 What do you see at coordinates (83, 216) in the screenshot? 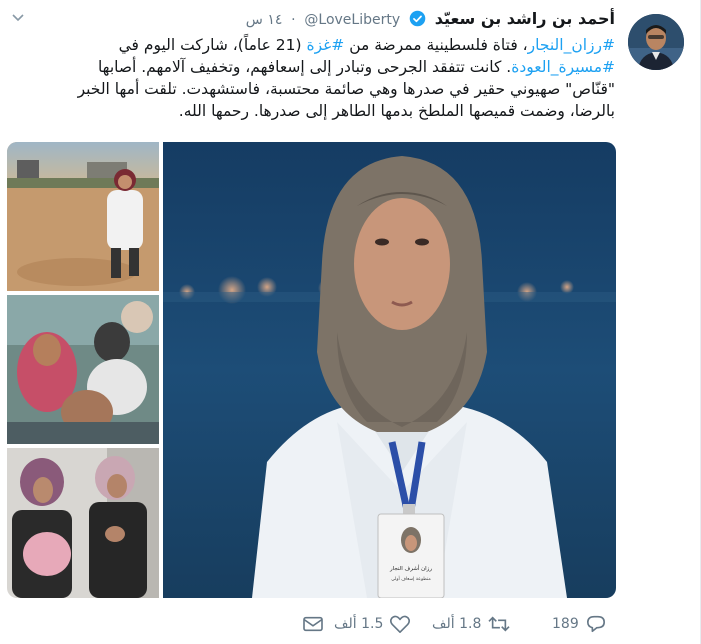
I see `media-photo-field` at bounding box center [83, 216].